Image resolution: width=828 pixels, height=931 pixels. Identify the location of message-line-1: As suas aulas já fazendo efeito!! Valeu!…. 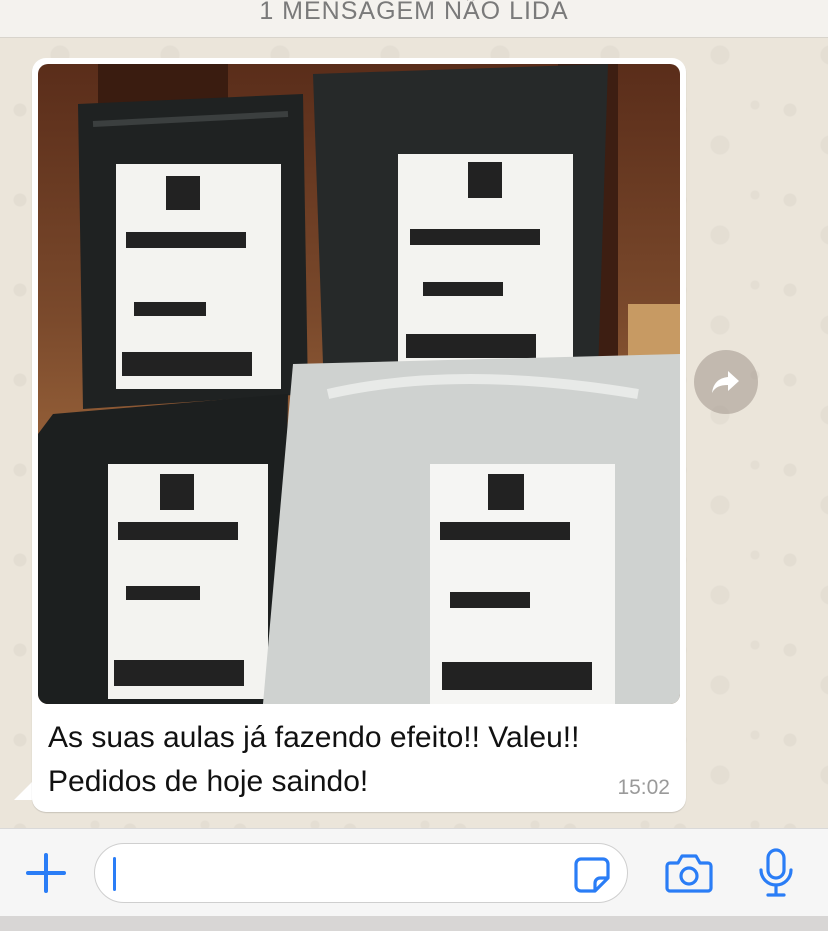
(314, 737).